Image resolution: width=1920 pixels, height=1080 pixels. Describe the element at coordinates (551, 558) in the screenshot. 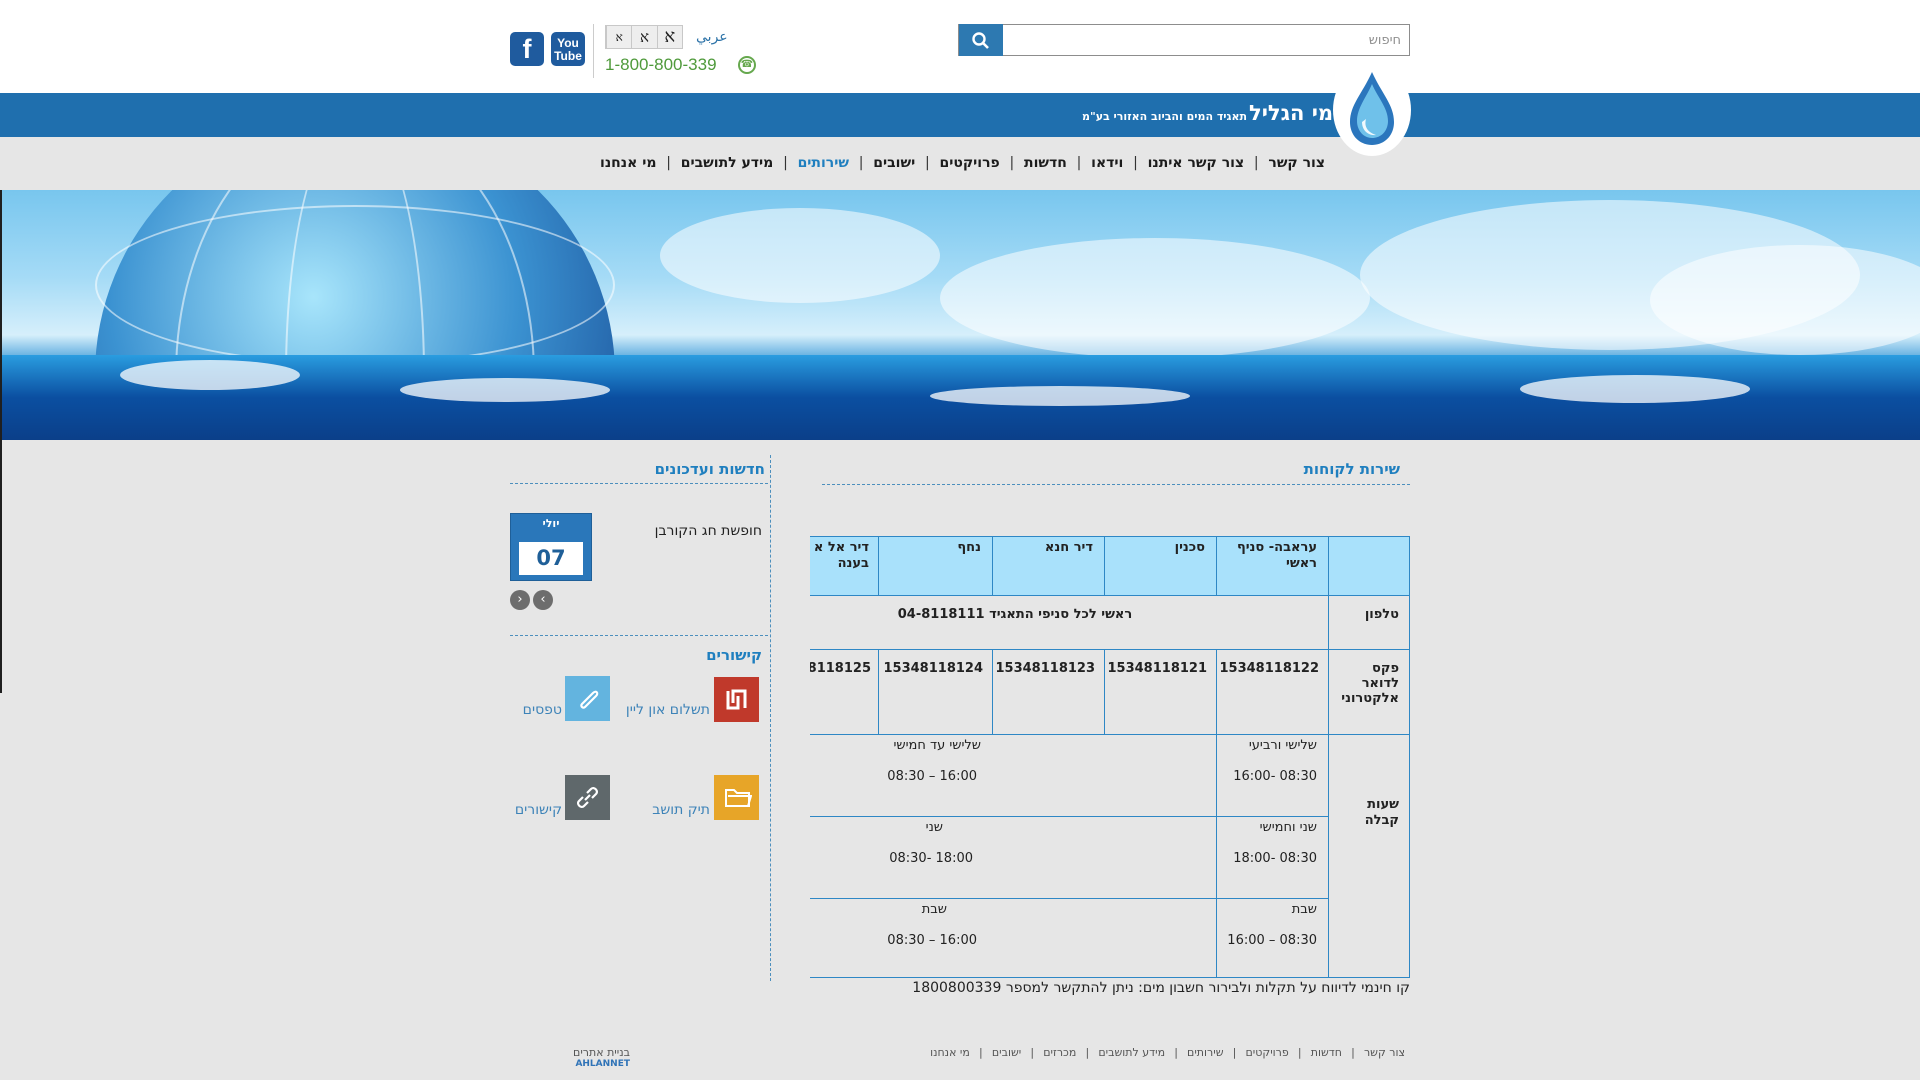

I see `news-day: 07` at that location.